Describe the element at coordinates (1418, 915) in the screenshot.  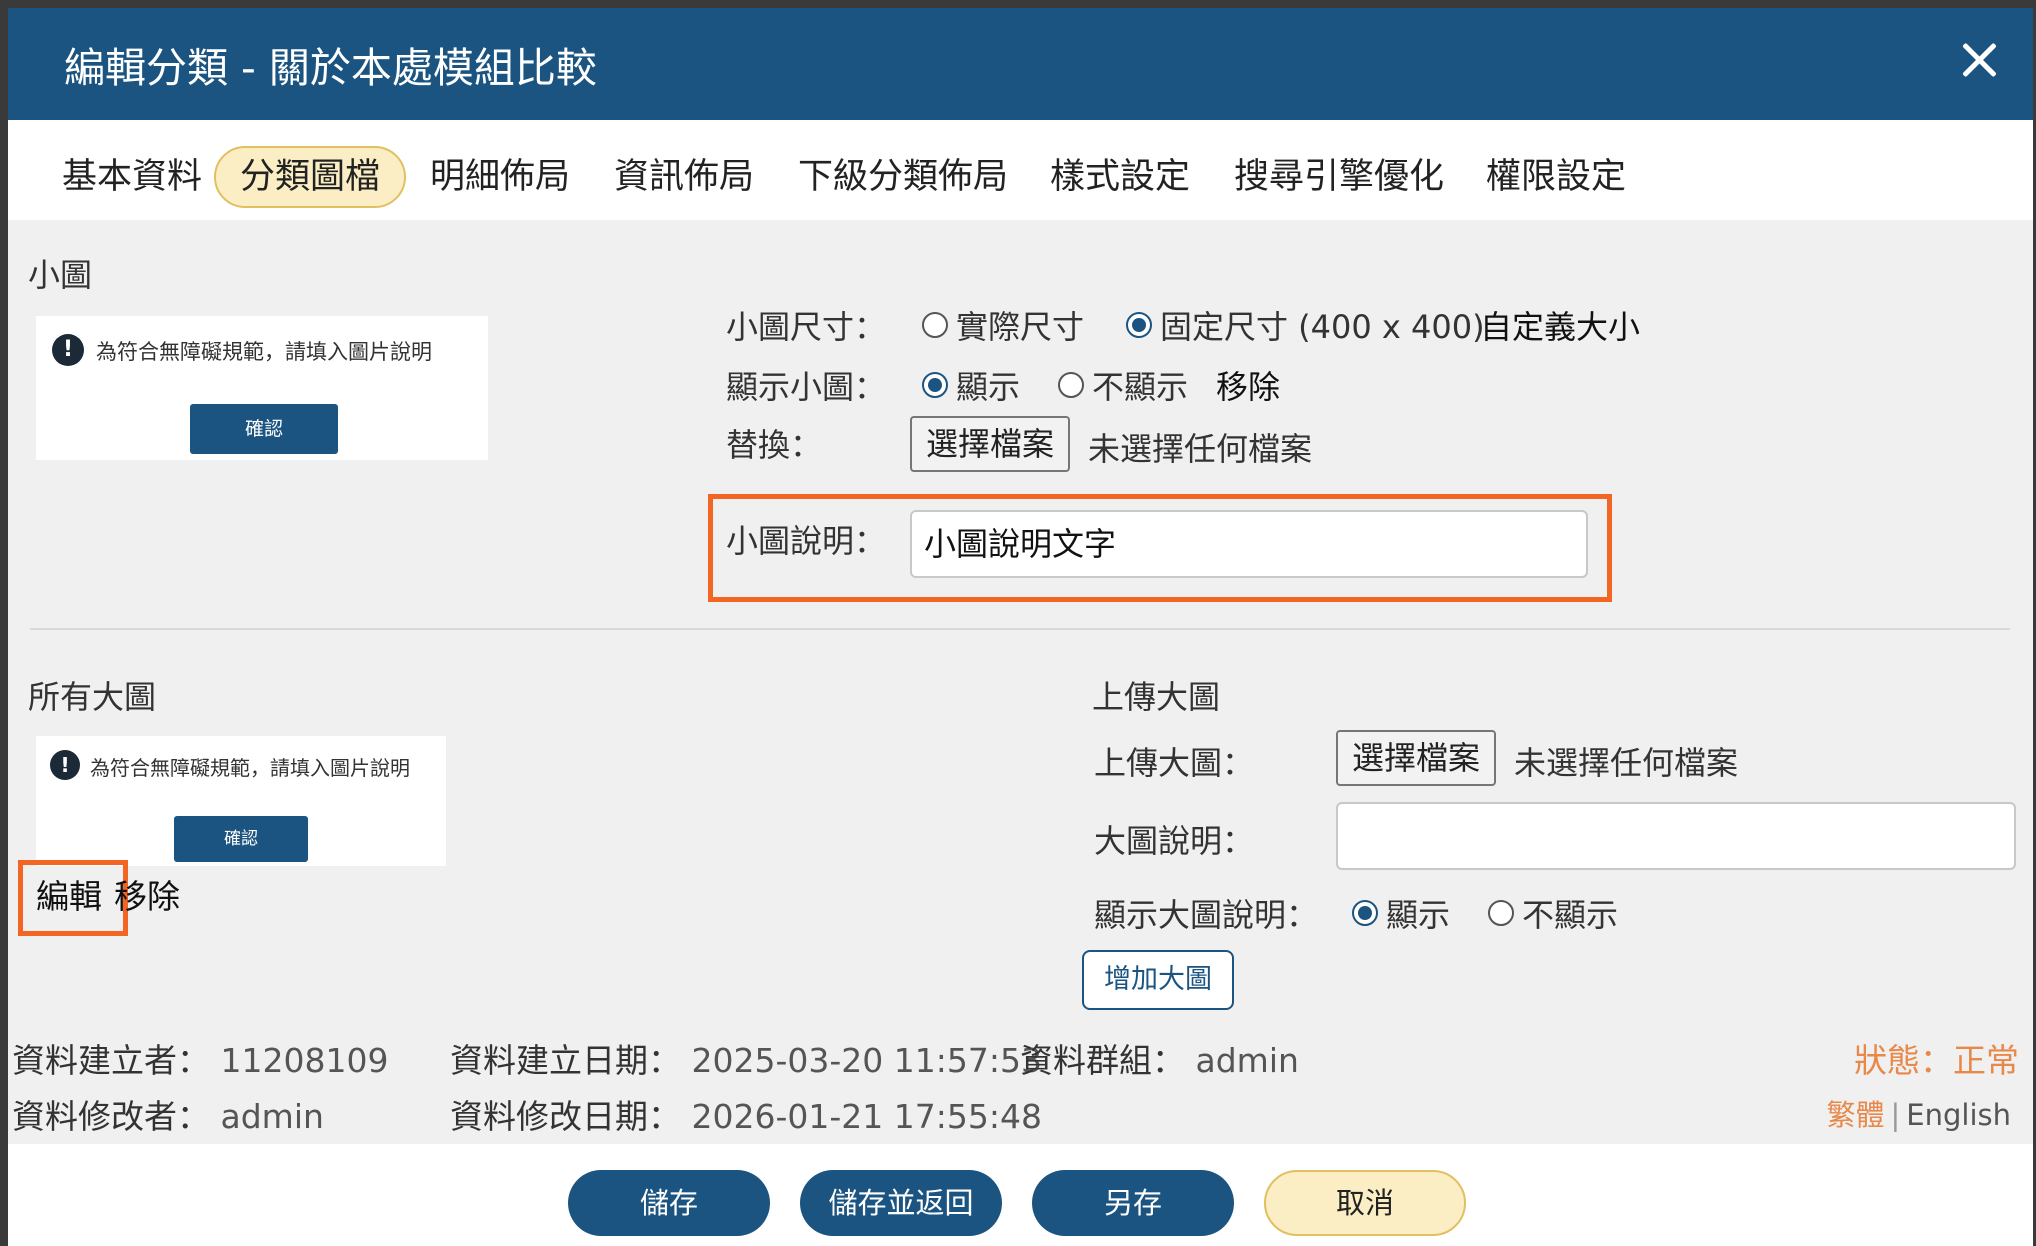
I see `radio-show-large-caption-label: 顯示` at that location.